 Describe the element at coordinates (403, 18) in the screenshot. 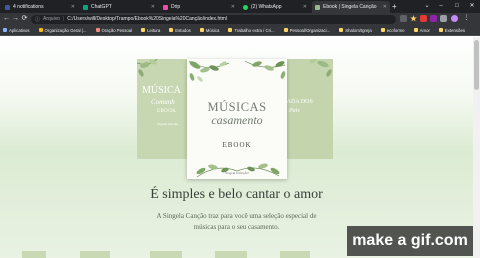

I see `share-icon` at that location.